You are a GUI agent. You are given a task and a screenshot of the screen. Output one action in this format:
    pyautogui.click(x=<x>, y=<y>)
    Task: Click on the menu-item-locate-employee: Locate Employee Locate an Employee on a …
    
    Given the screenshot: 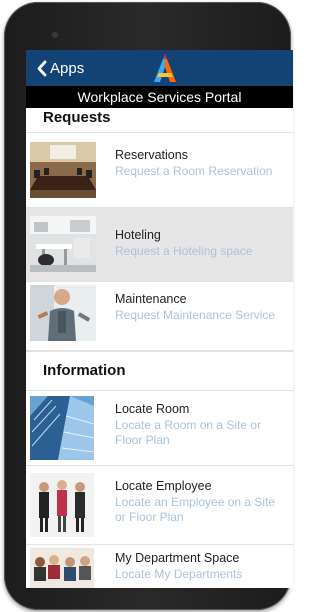 What is the action you would take?
    pyautogui.click(x=159, y=505)
    